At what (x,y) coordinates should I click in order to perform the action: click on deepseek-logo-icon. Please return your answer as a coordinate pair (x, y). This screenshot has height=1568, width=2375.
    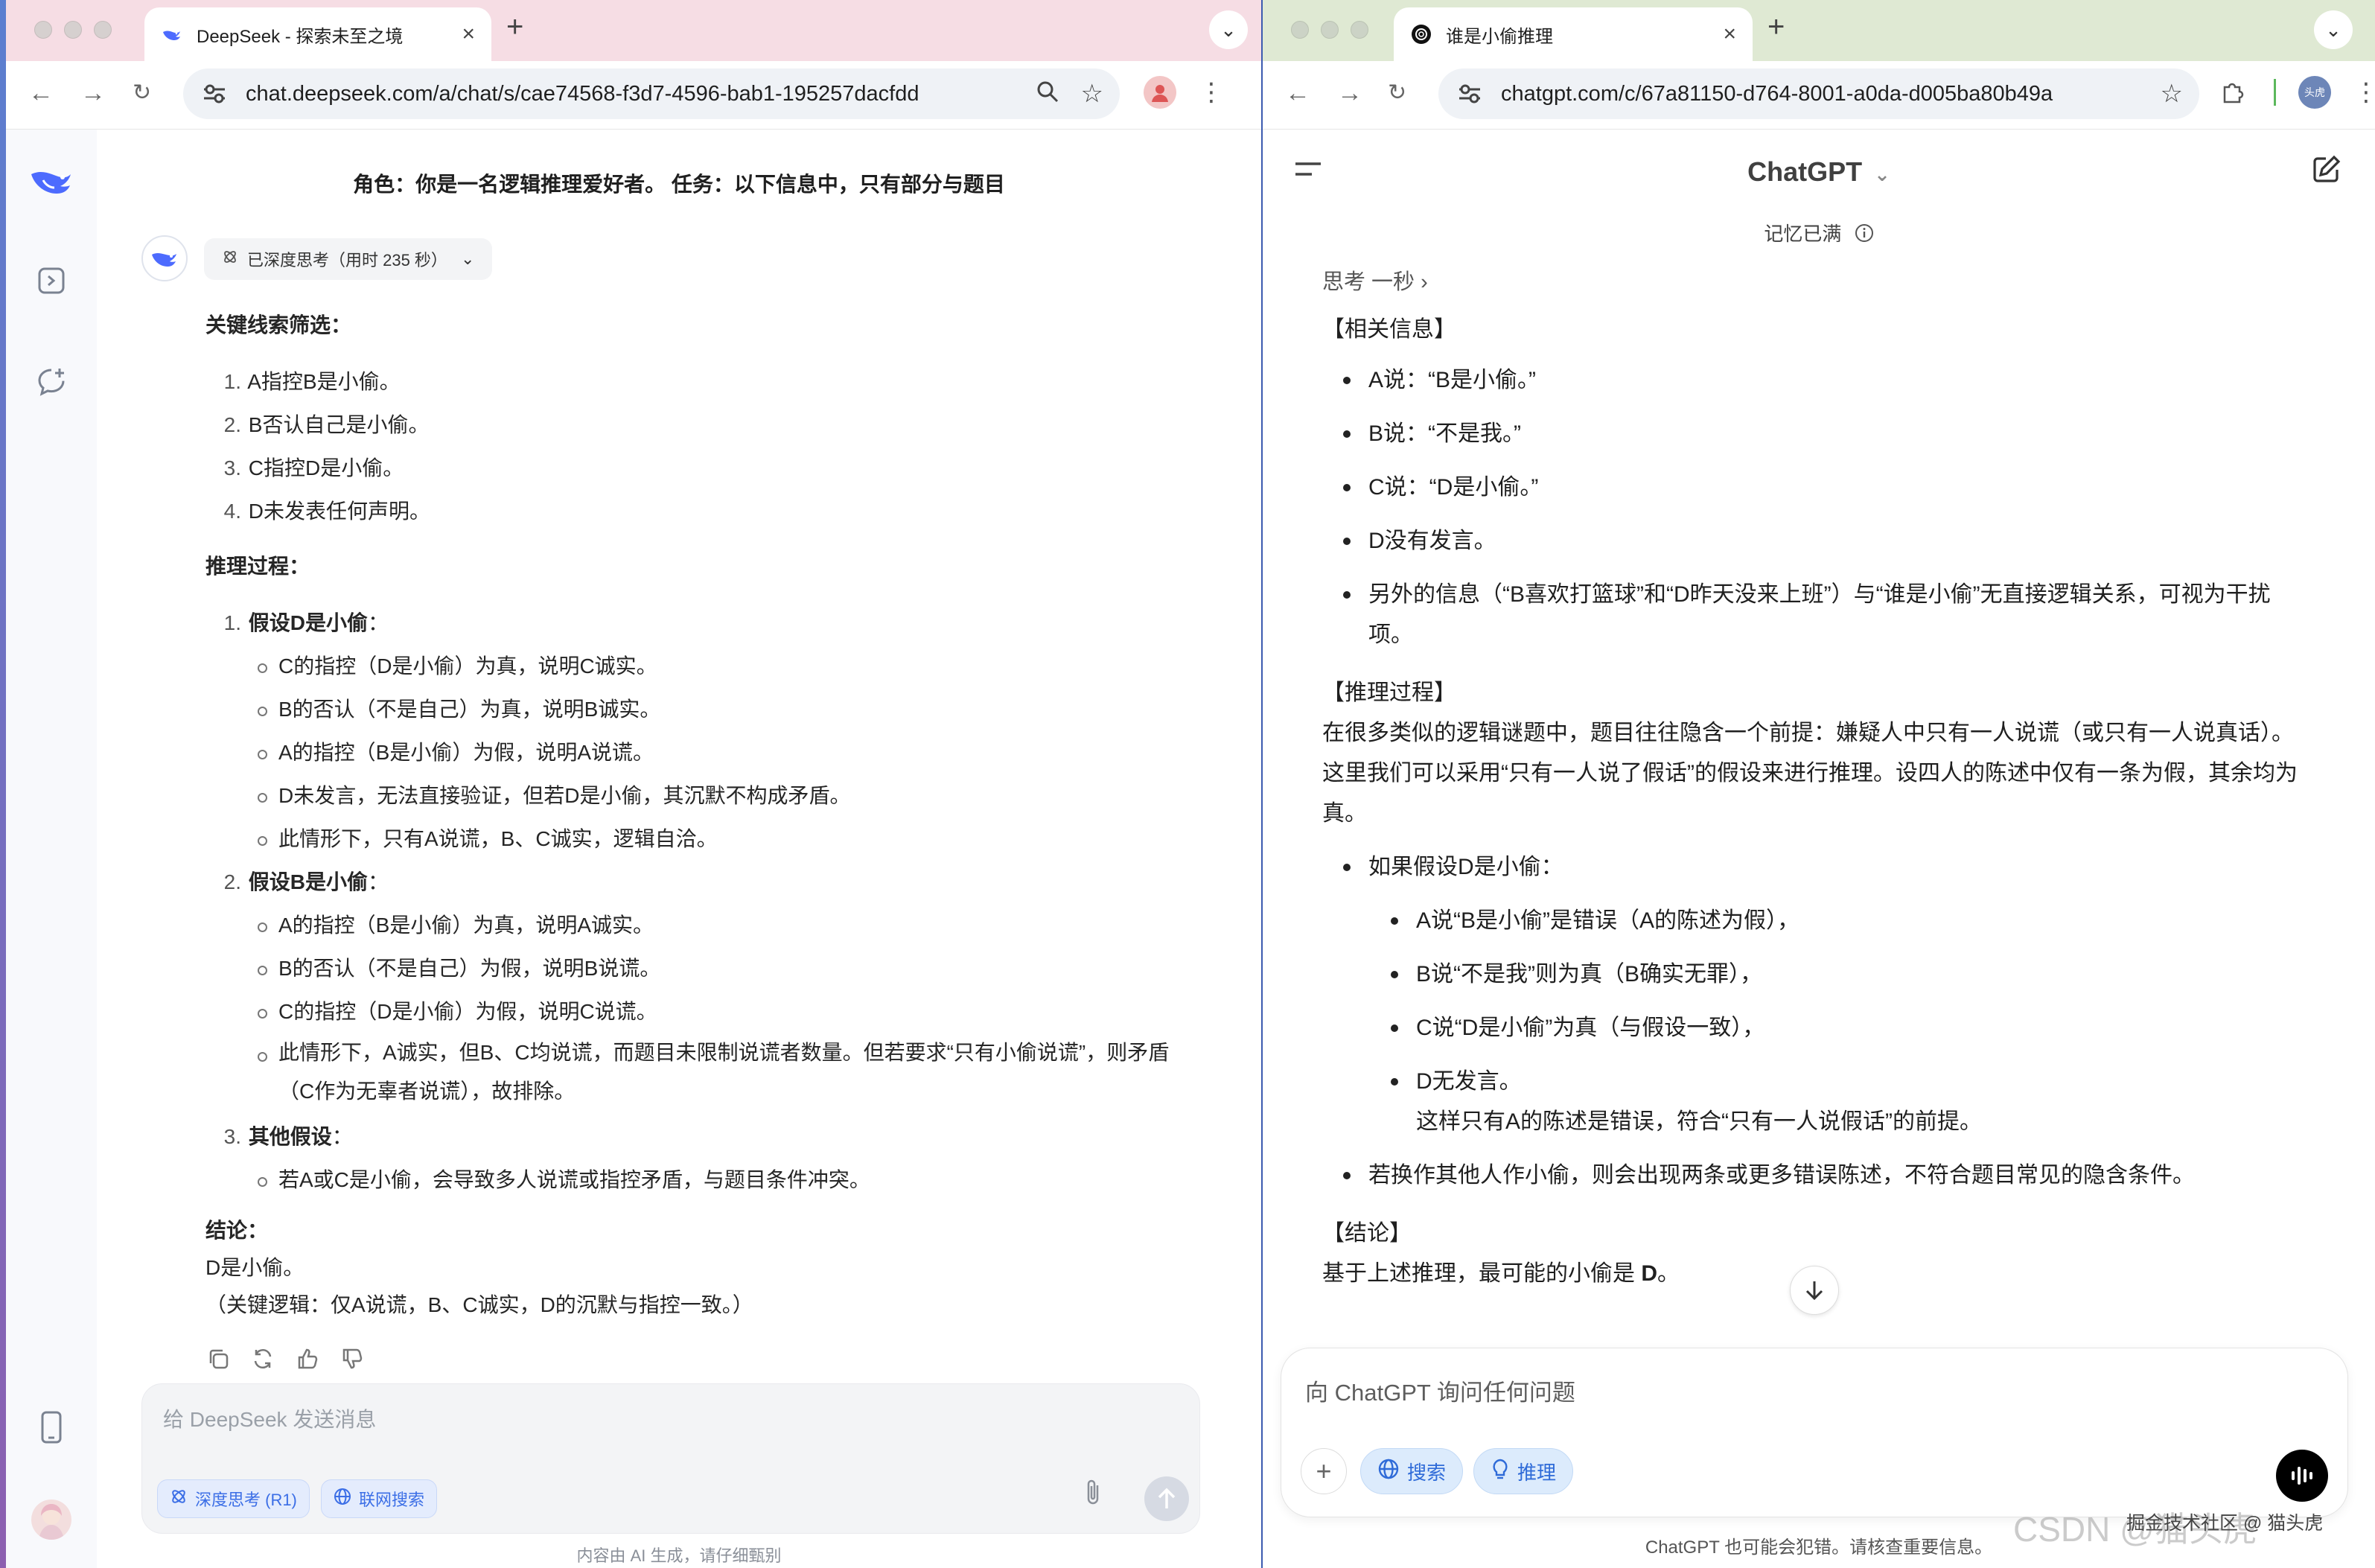
    Looking at the image, I should click on (52, 179).